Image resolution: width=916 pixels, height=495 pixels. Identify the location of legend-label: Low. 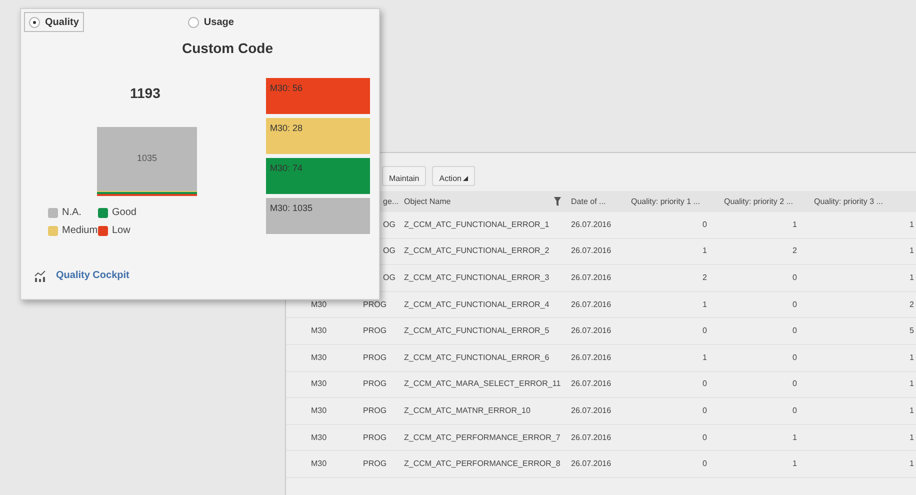
(121, 231).